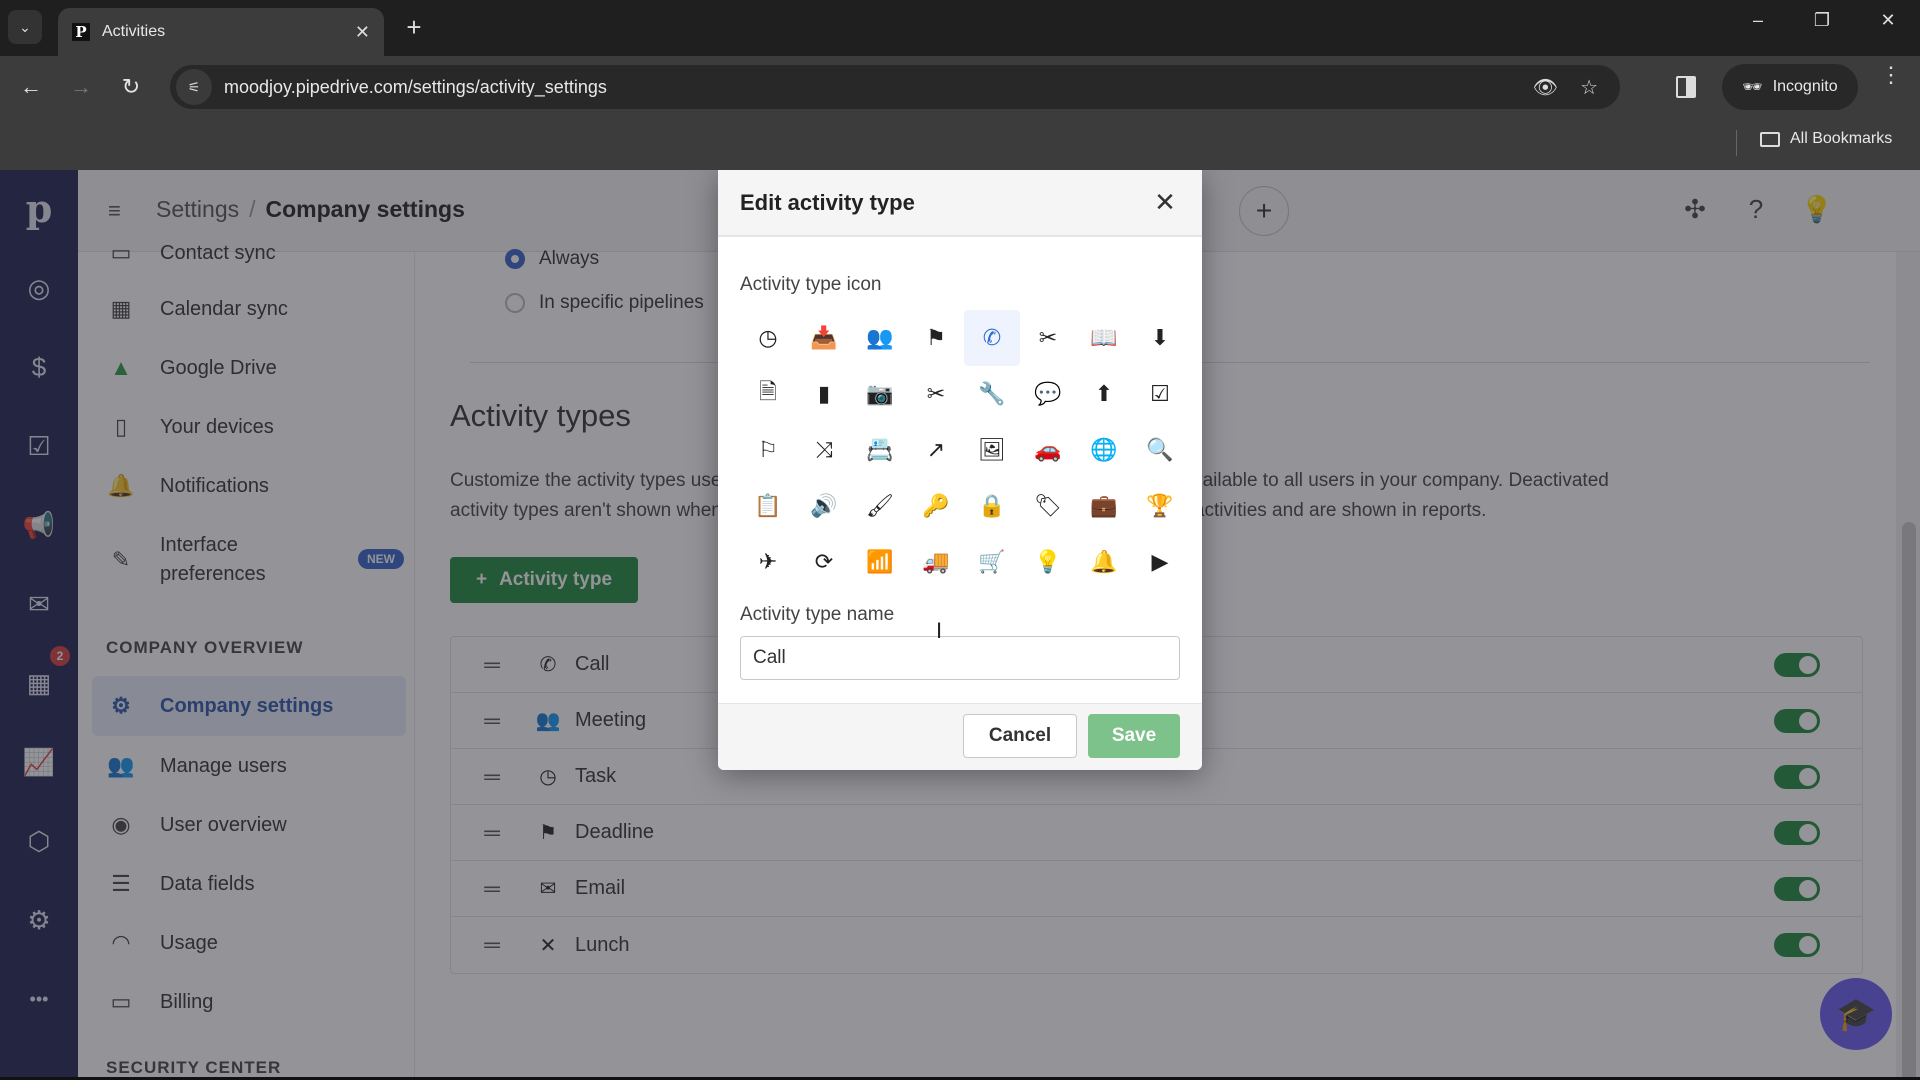  Describe the element at coordinates (824, 506) in the screenshot. I see `speaker-icon: 🔊` at that location.